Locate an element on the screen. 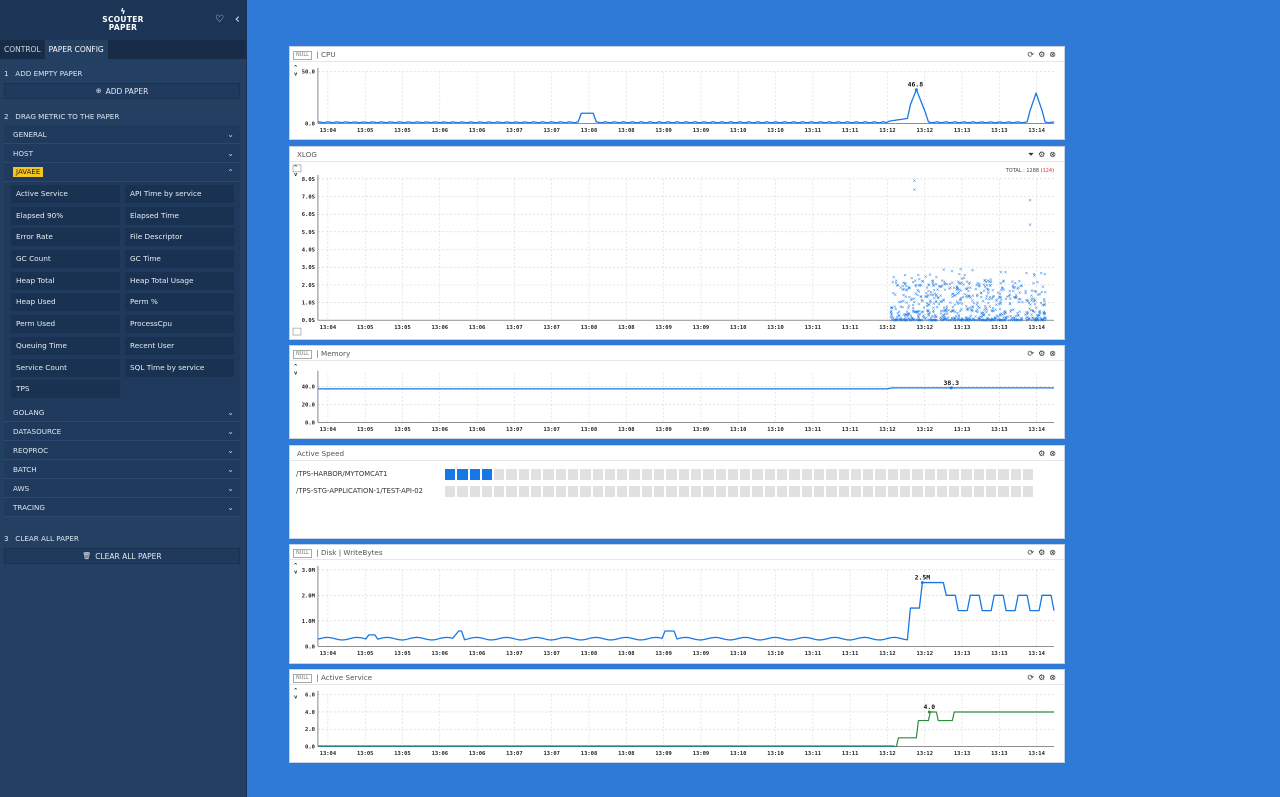  tab-paper-config: PAPER CONFIG is located at coordinates (76, 49).